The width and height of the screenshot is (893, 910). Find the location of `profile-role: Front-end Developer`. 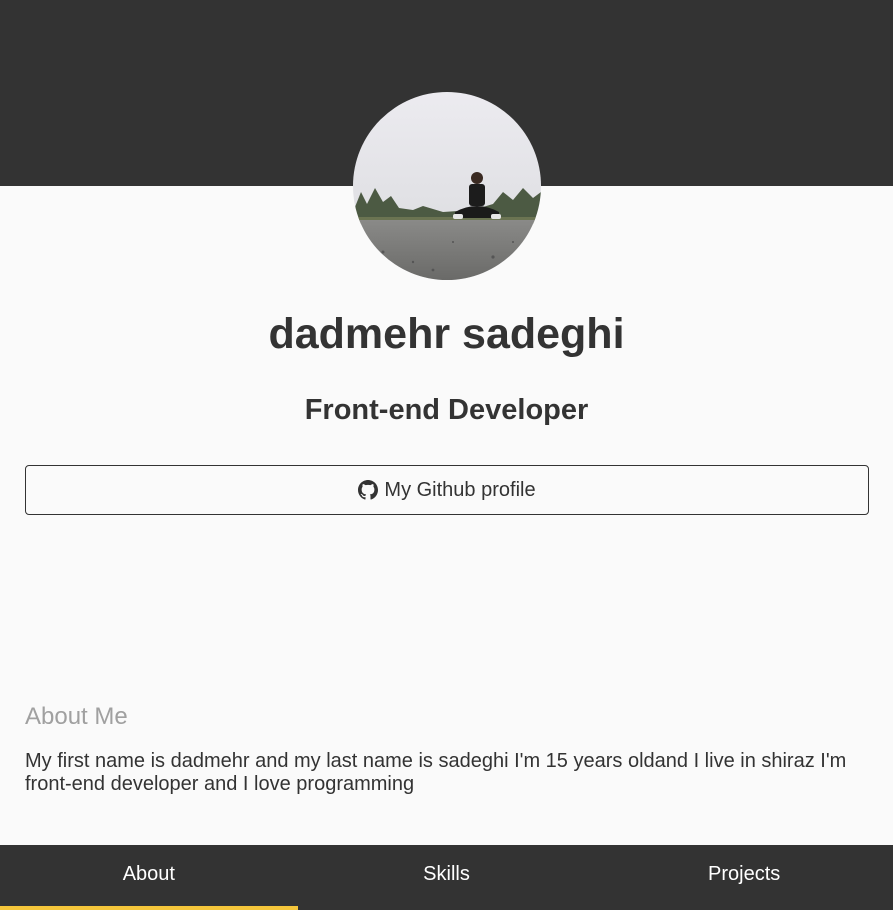

profile-role: Front-end Developer is located at coordinates (446, 410).